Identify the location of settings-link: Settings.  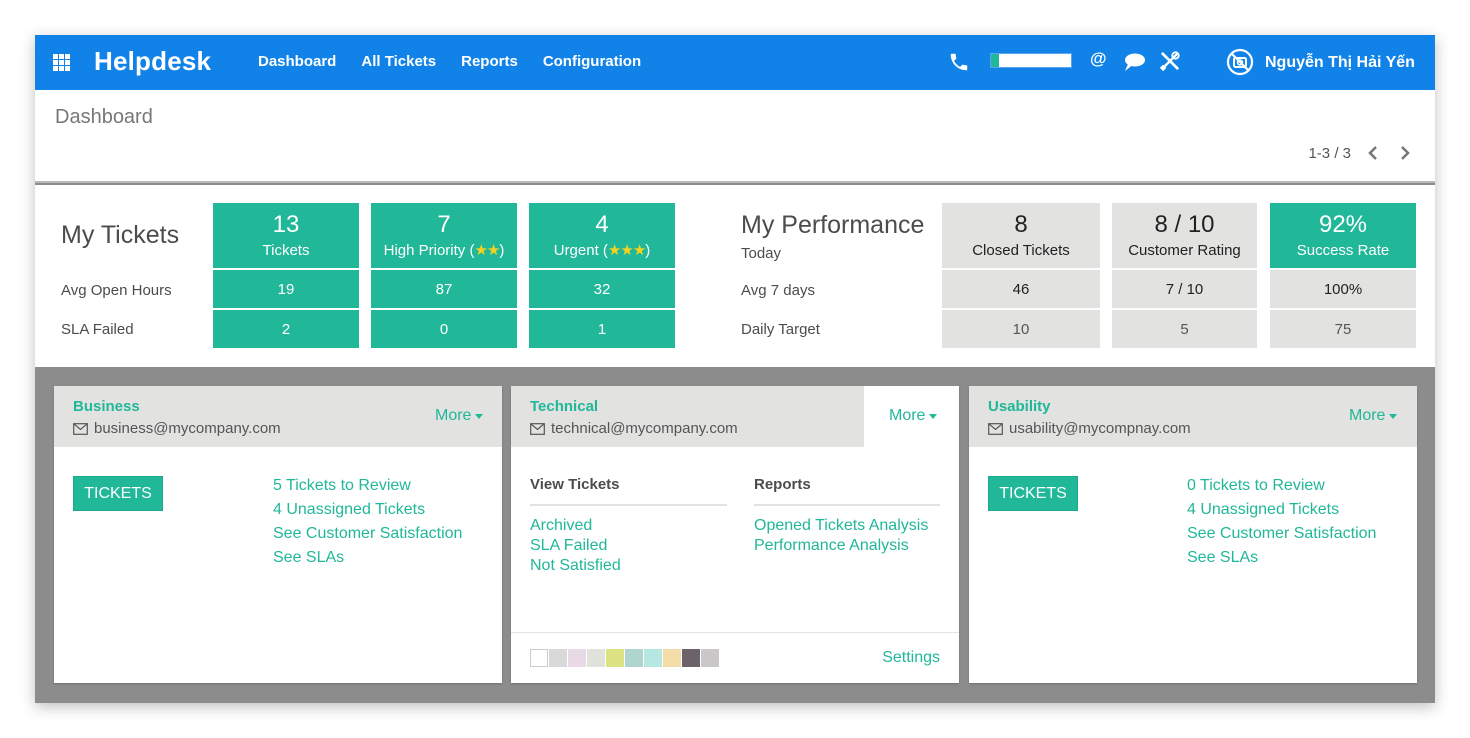
(911, 658).